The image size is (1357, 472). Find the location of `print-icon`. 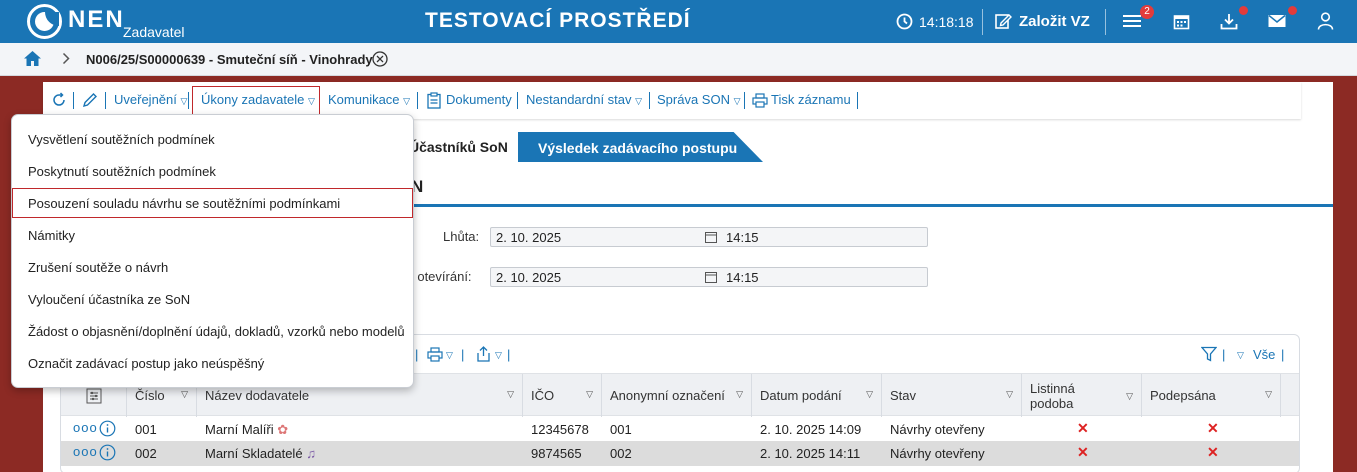

print-icon is located at coordinates (760, 102).